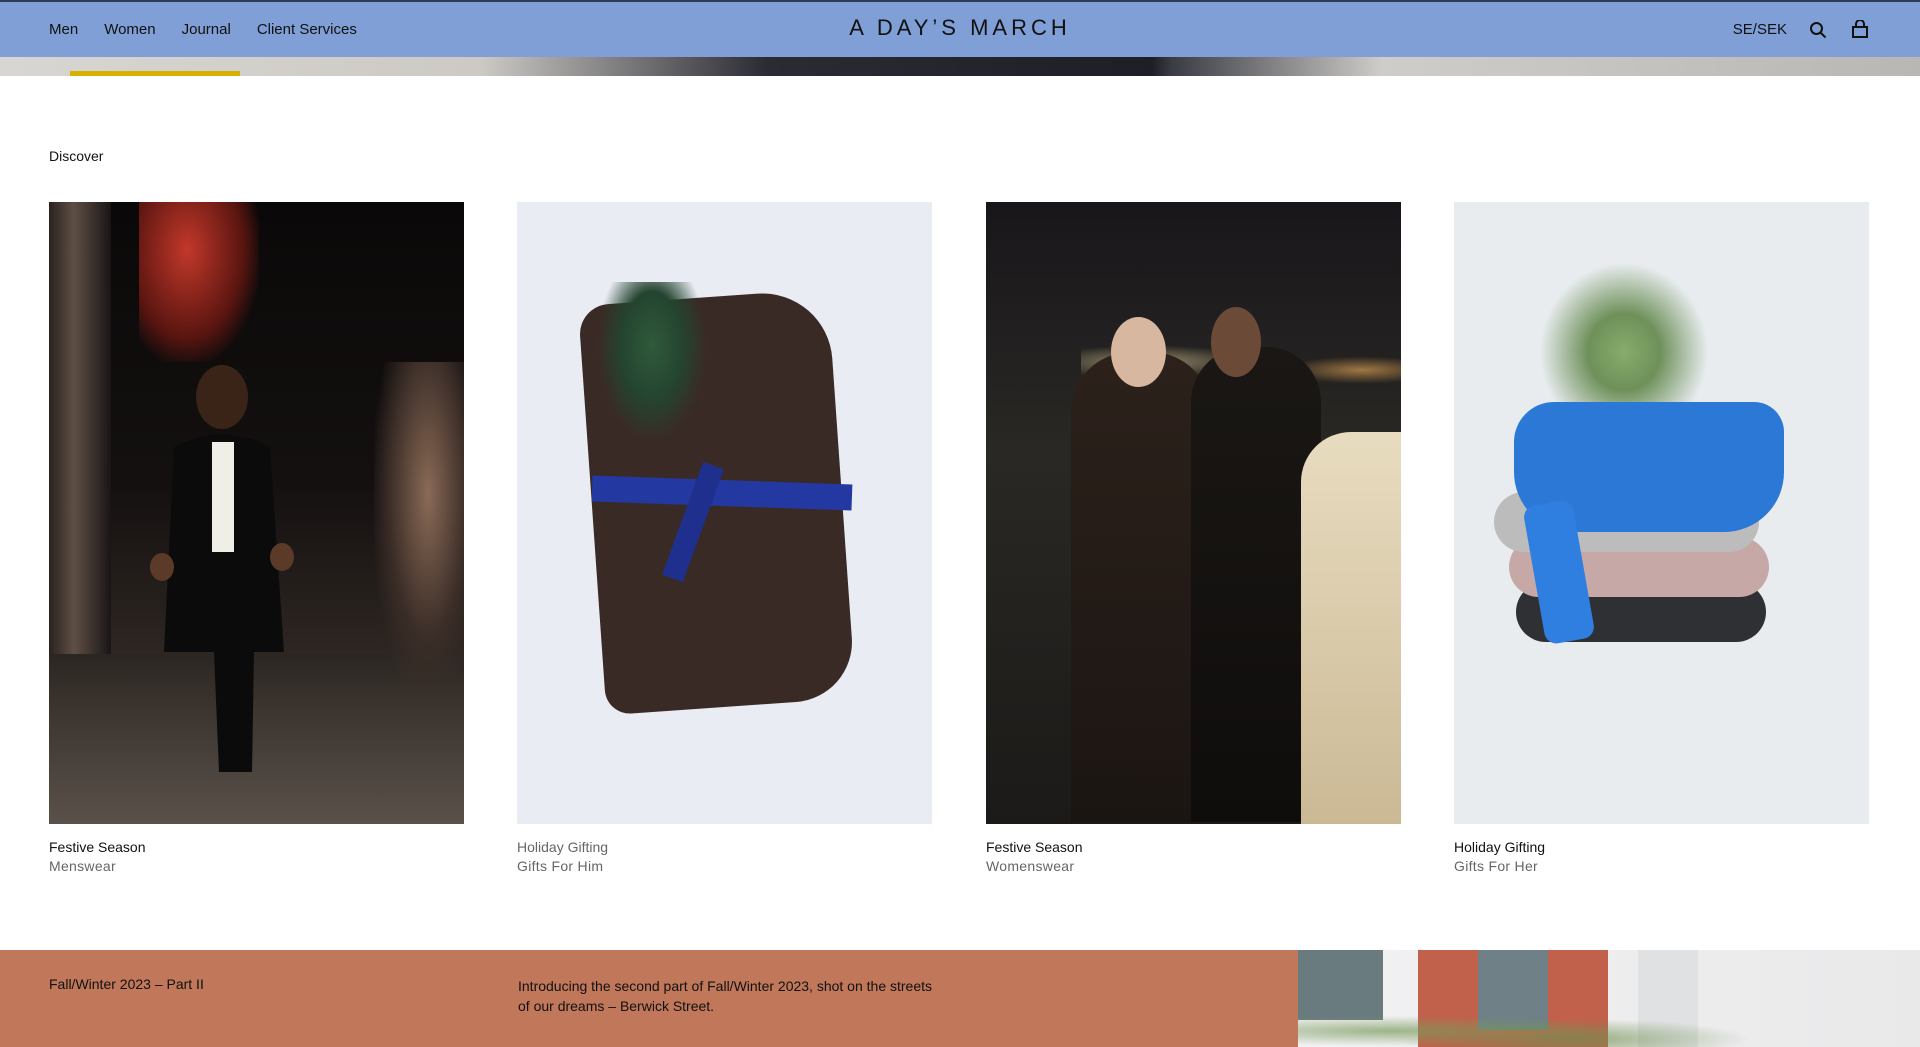 This screenshot has height=1047, width=1920. Describe the element at coordinates (1818, 30) in the screenshot. I see `search-icon` at that location.